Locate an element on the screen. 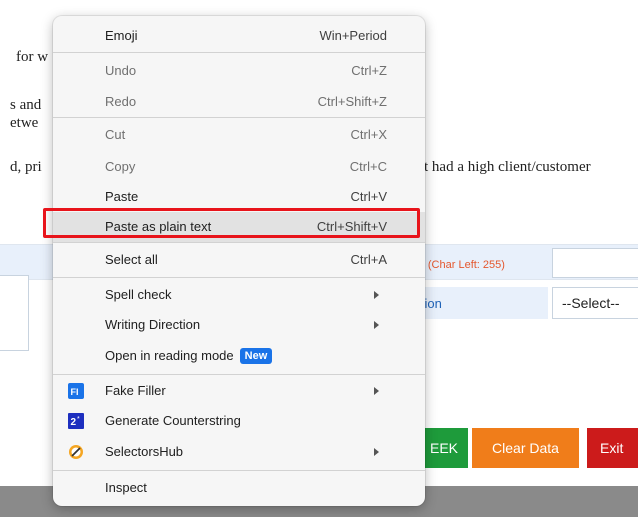 The width and height of the screenshot is (638, 517). menu-item-reading-mode: Open in reading mode New is located at coordinates (239, 356).